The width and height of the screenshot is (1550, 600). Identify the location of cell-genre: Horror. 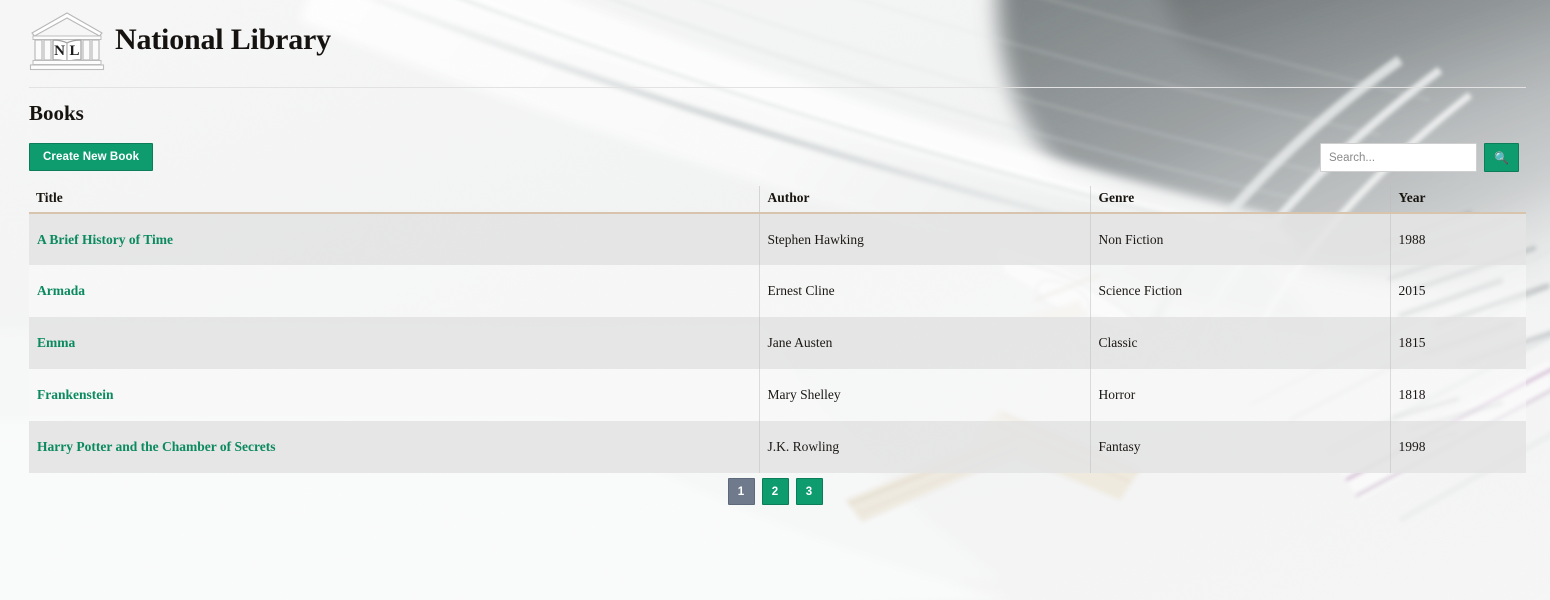
(1239, 395).